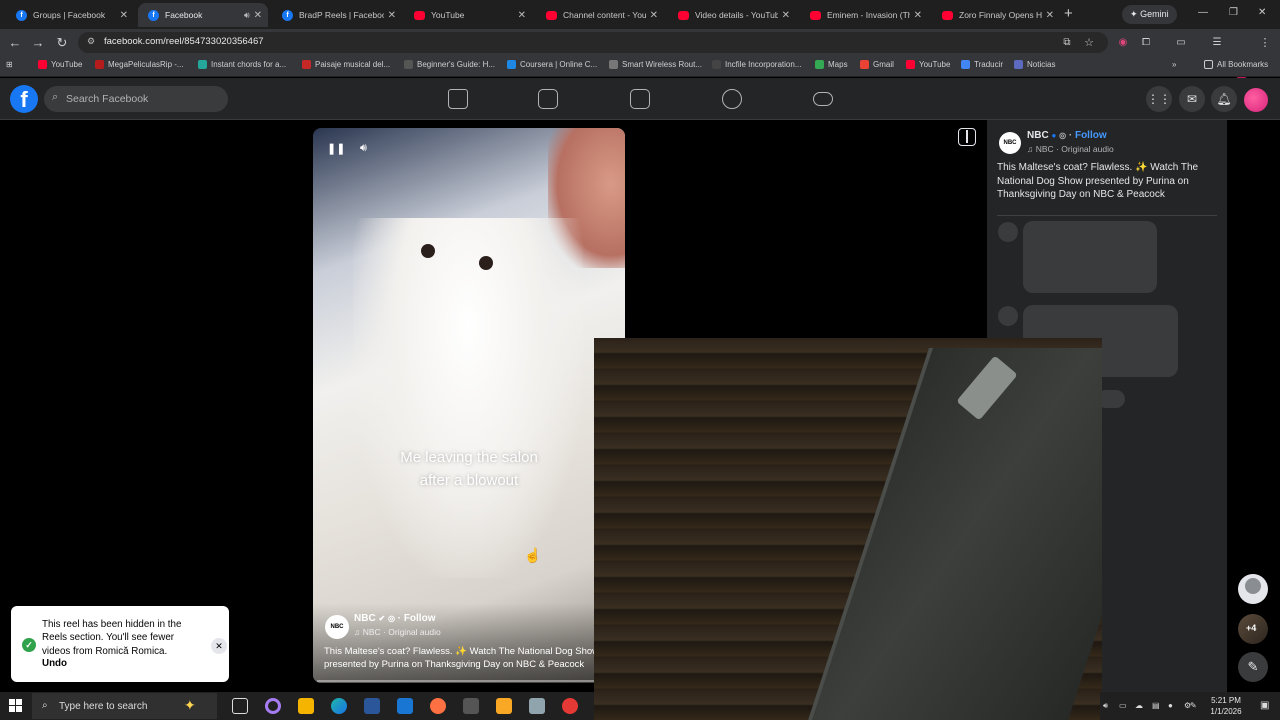  Describe the element at coordinates (468, 15) in the screenshot. I see `tab-youtube: YouTube ✕` at that location.